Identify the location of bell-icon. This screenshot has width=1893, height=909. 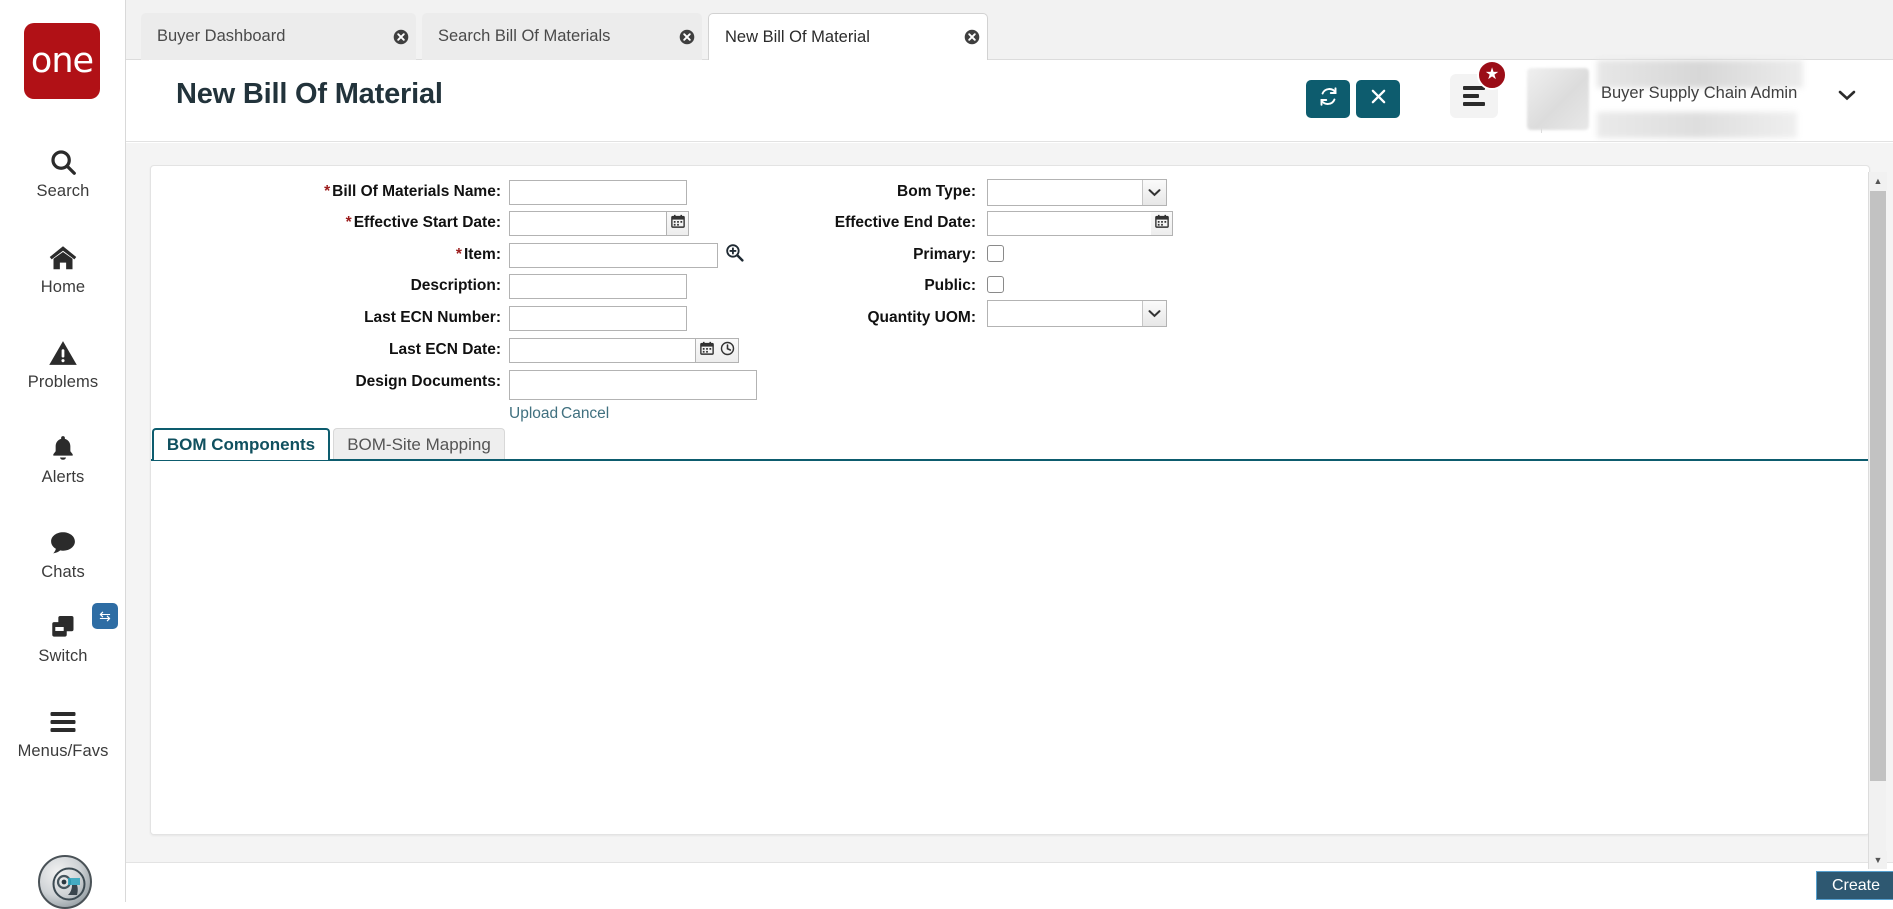
(63, 446).